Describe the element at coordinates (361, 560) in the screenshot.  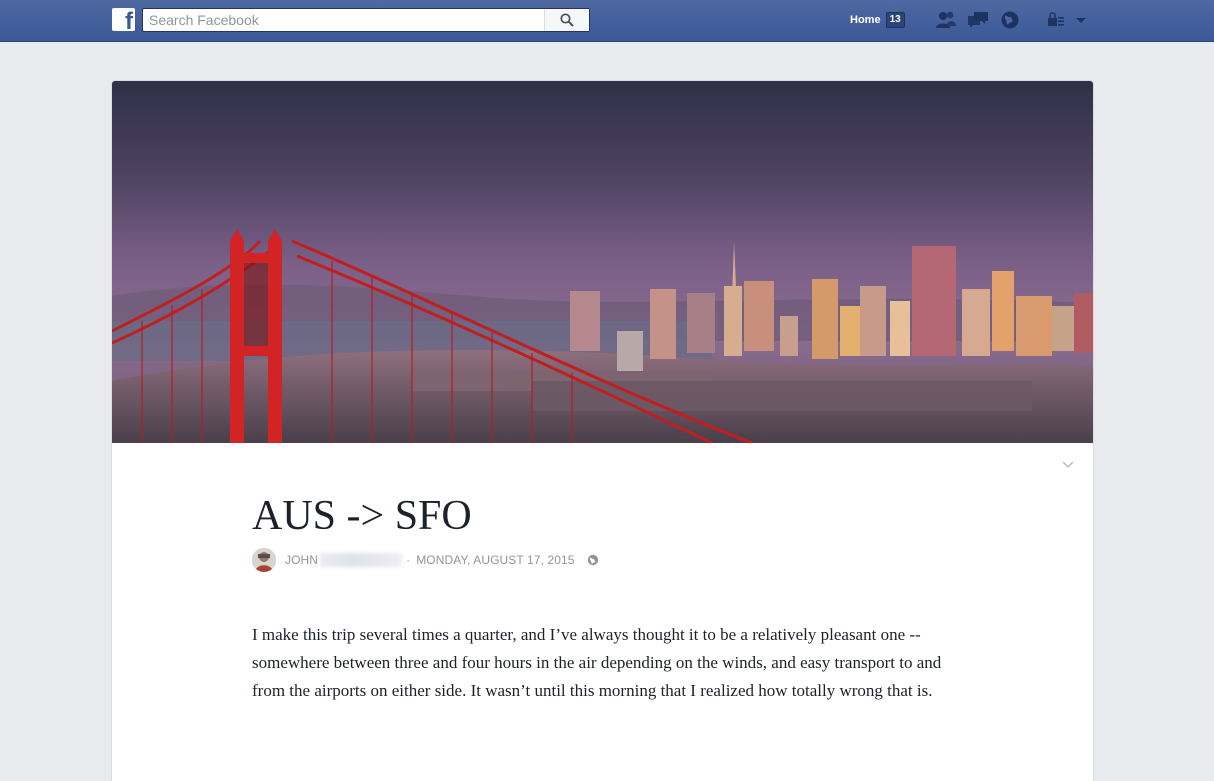
I see `author-surname-redaction` at that location.